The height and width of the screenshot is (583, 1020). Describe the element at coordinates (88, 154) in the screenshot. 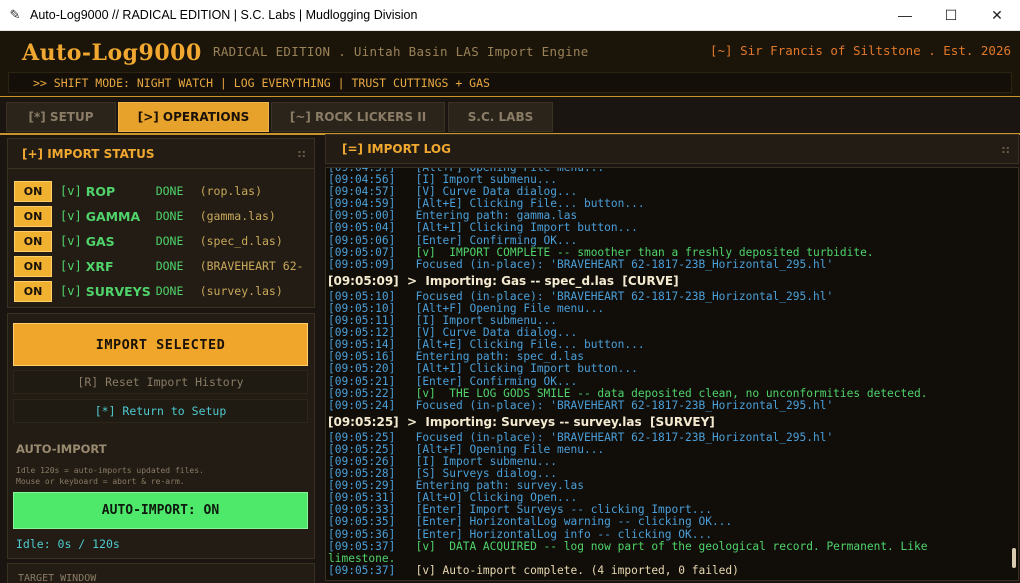

I see `import-status-label: [+] IMPORT STATUS` at that location.